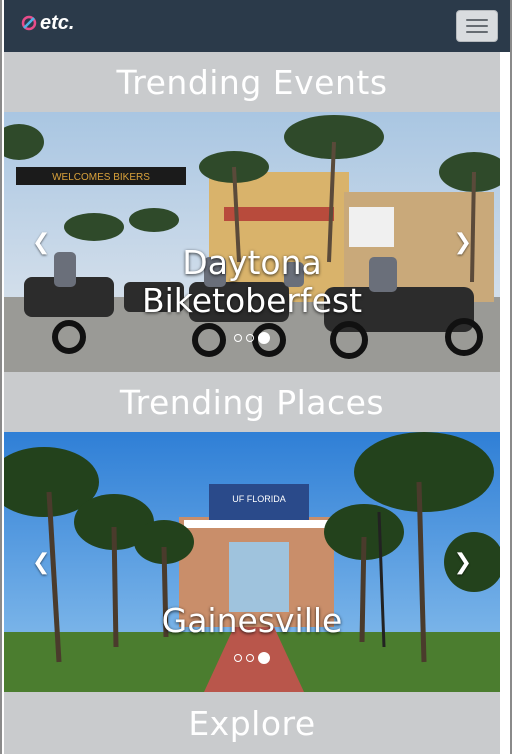 The image size is (512, 754). I want to click on trending-events-title: Trending Events, so click(252, 82).